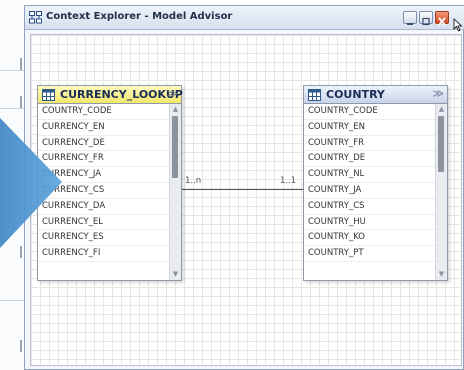 The height and width of the screenshot is (370, 464). I want to click on minimize-icon, so click(410, 24).